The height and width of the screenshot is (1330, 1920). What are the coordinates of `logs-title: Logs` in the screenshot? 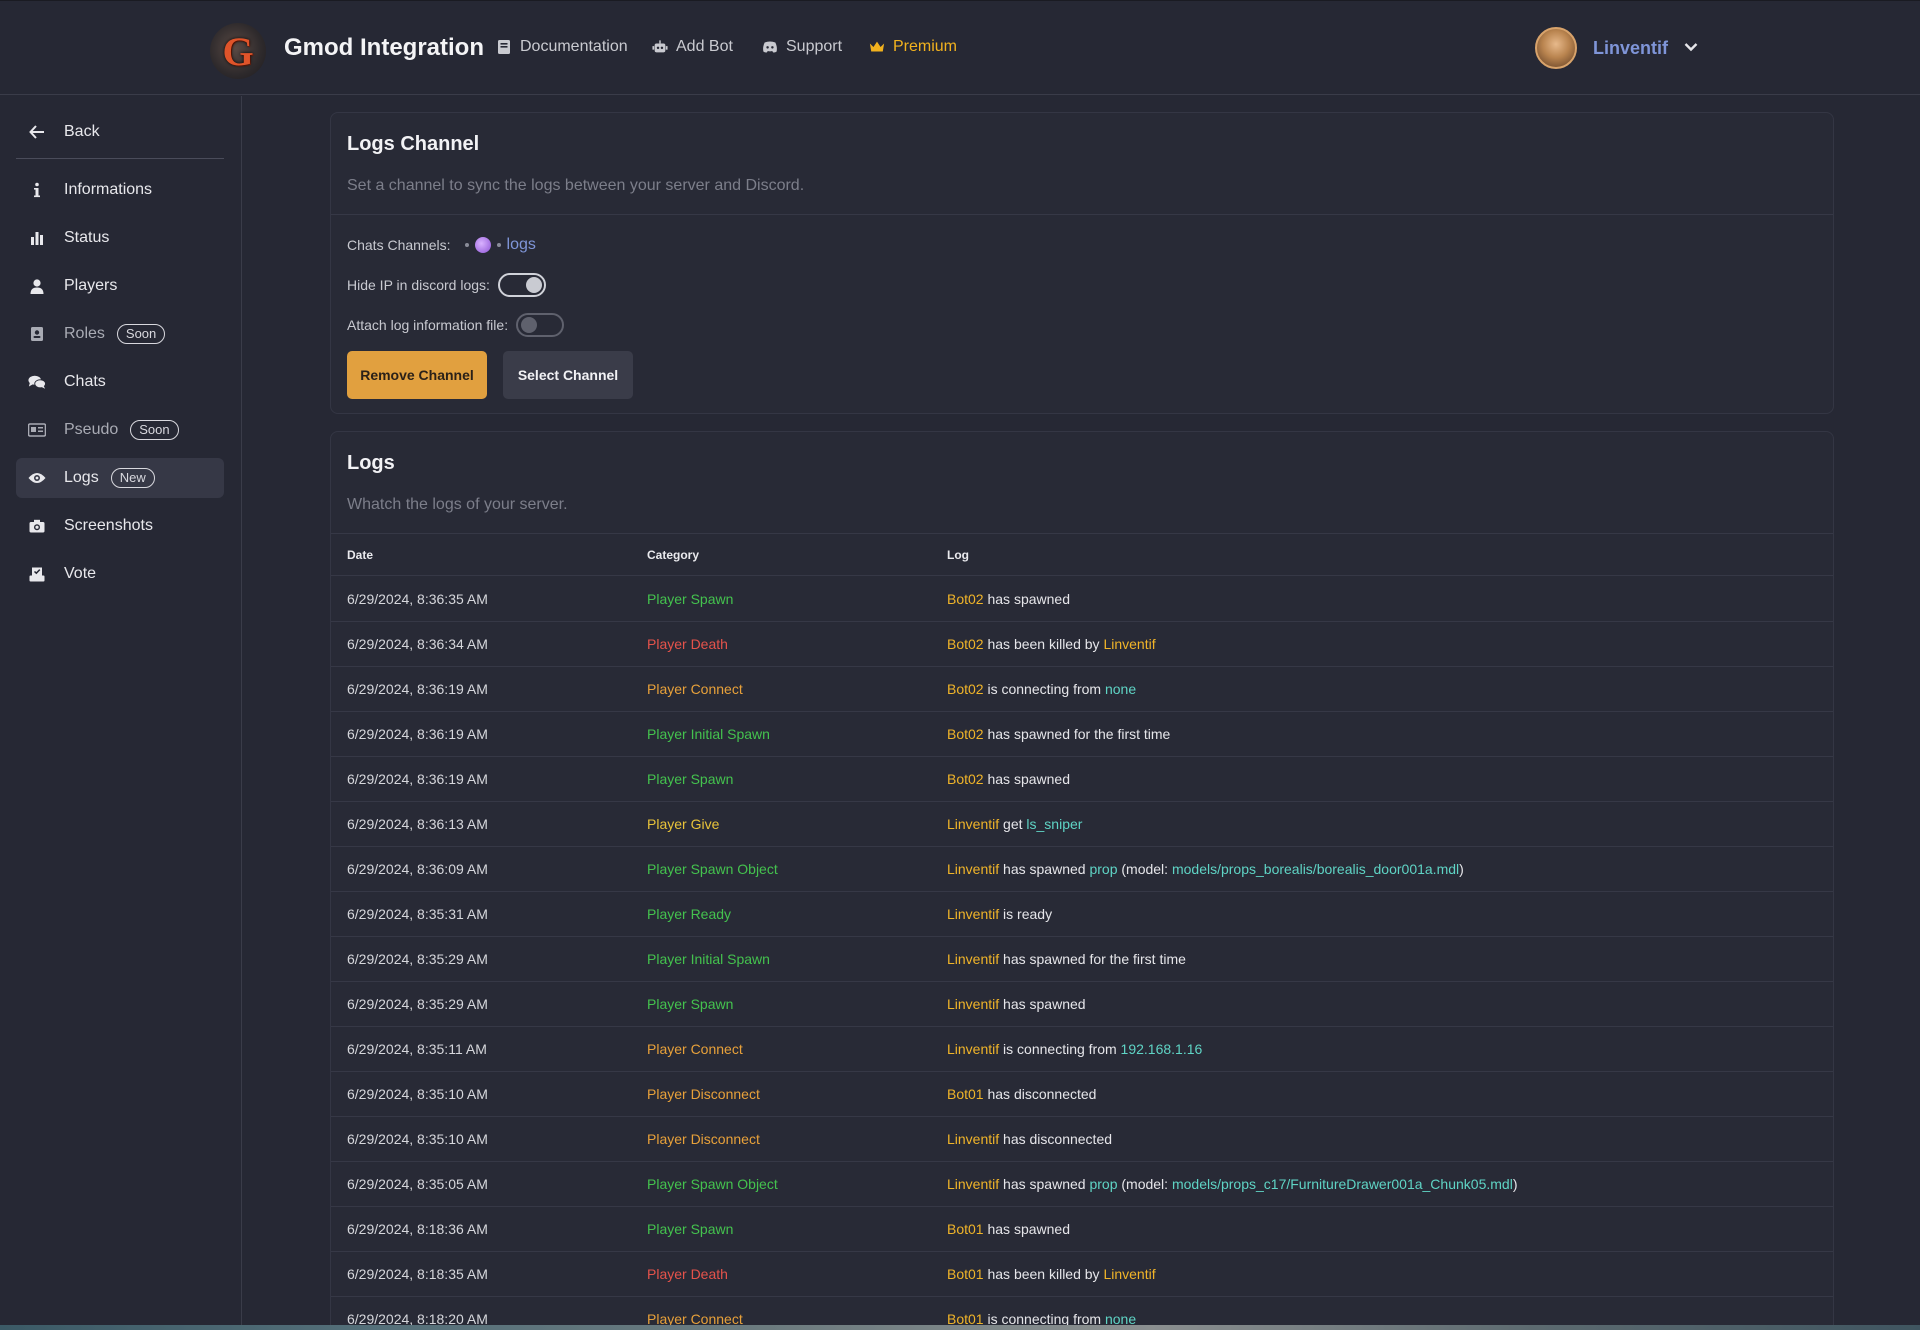 It's located at (371, 463).